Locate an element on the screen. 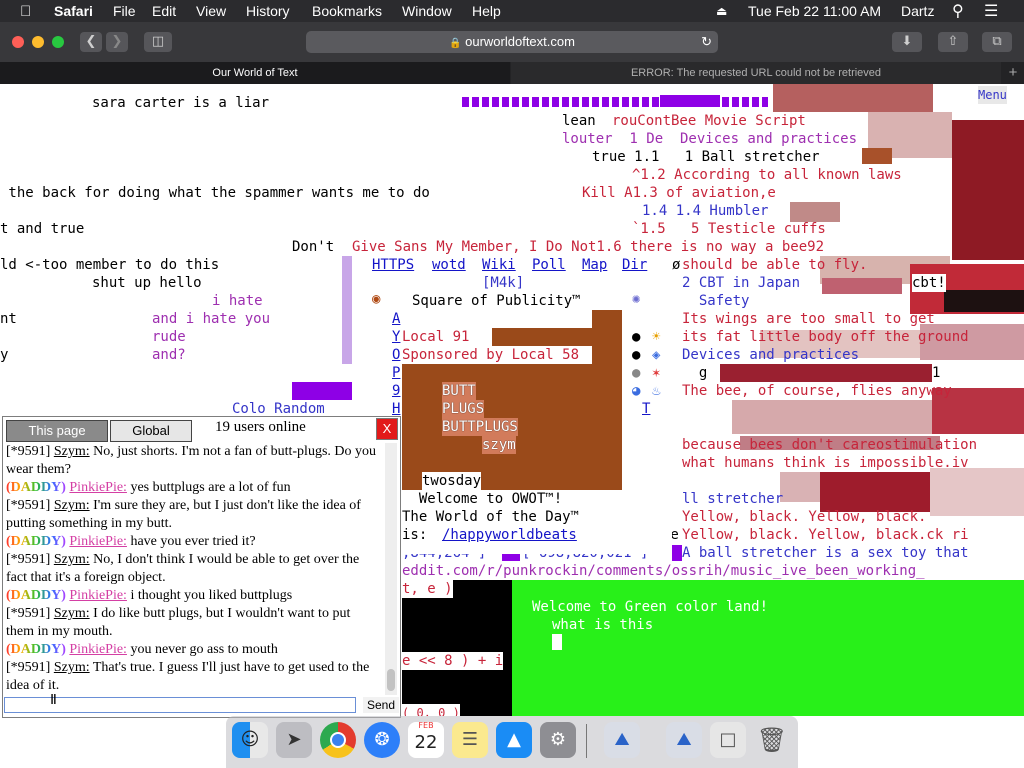 The image size is (1024, 768). gem-icon: ◈ is located at coordinates (656, 355).